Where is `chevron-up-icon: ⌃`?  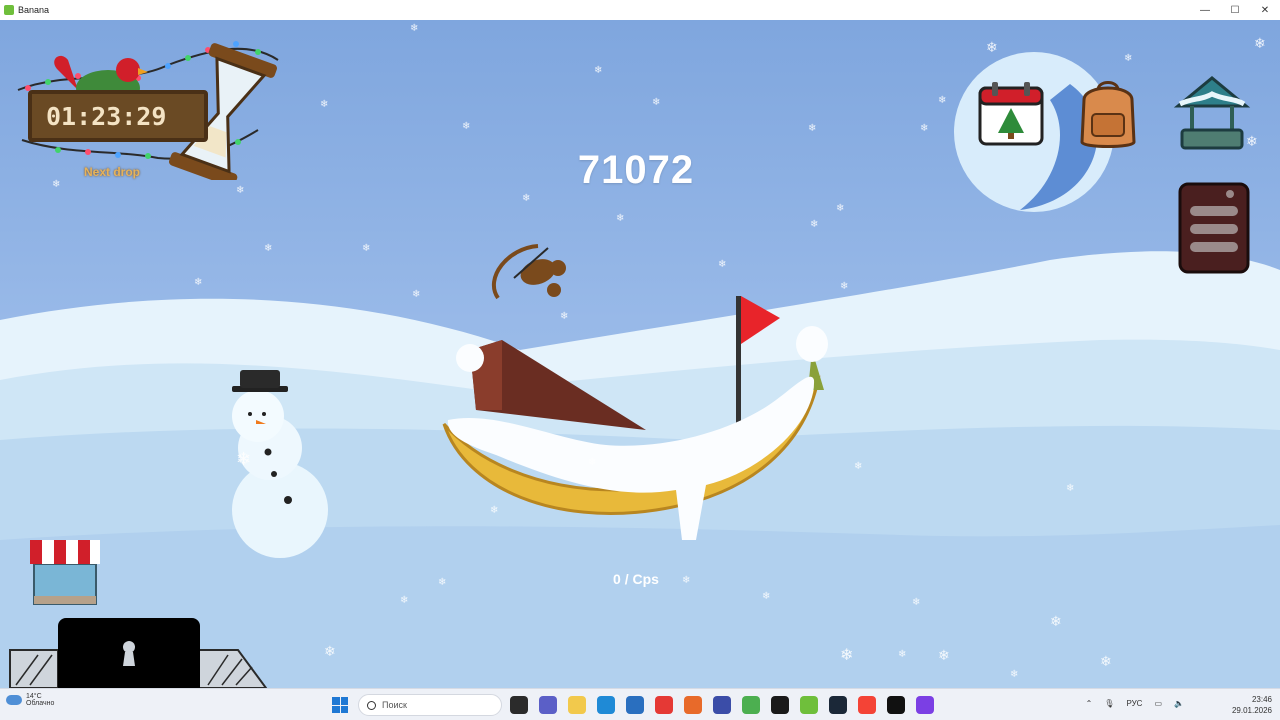 chevron-up-icon: ⌃ is located at coordinates (1089, 703).